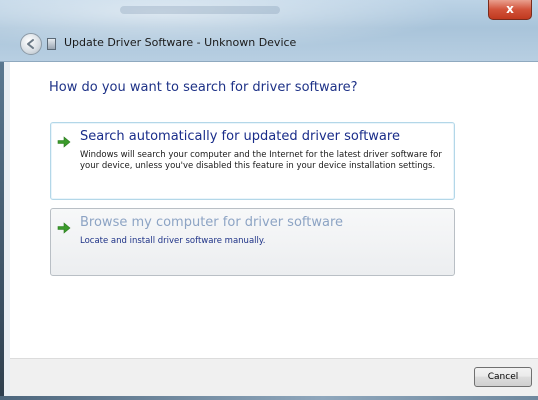 Image resolution: width=538 pixels, height=400 pixels. I want to click on window-bottom-frame, so click(269, 398).